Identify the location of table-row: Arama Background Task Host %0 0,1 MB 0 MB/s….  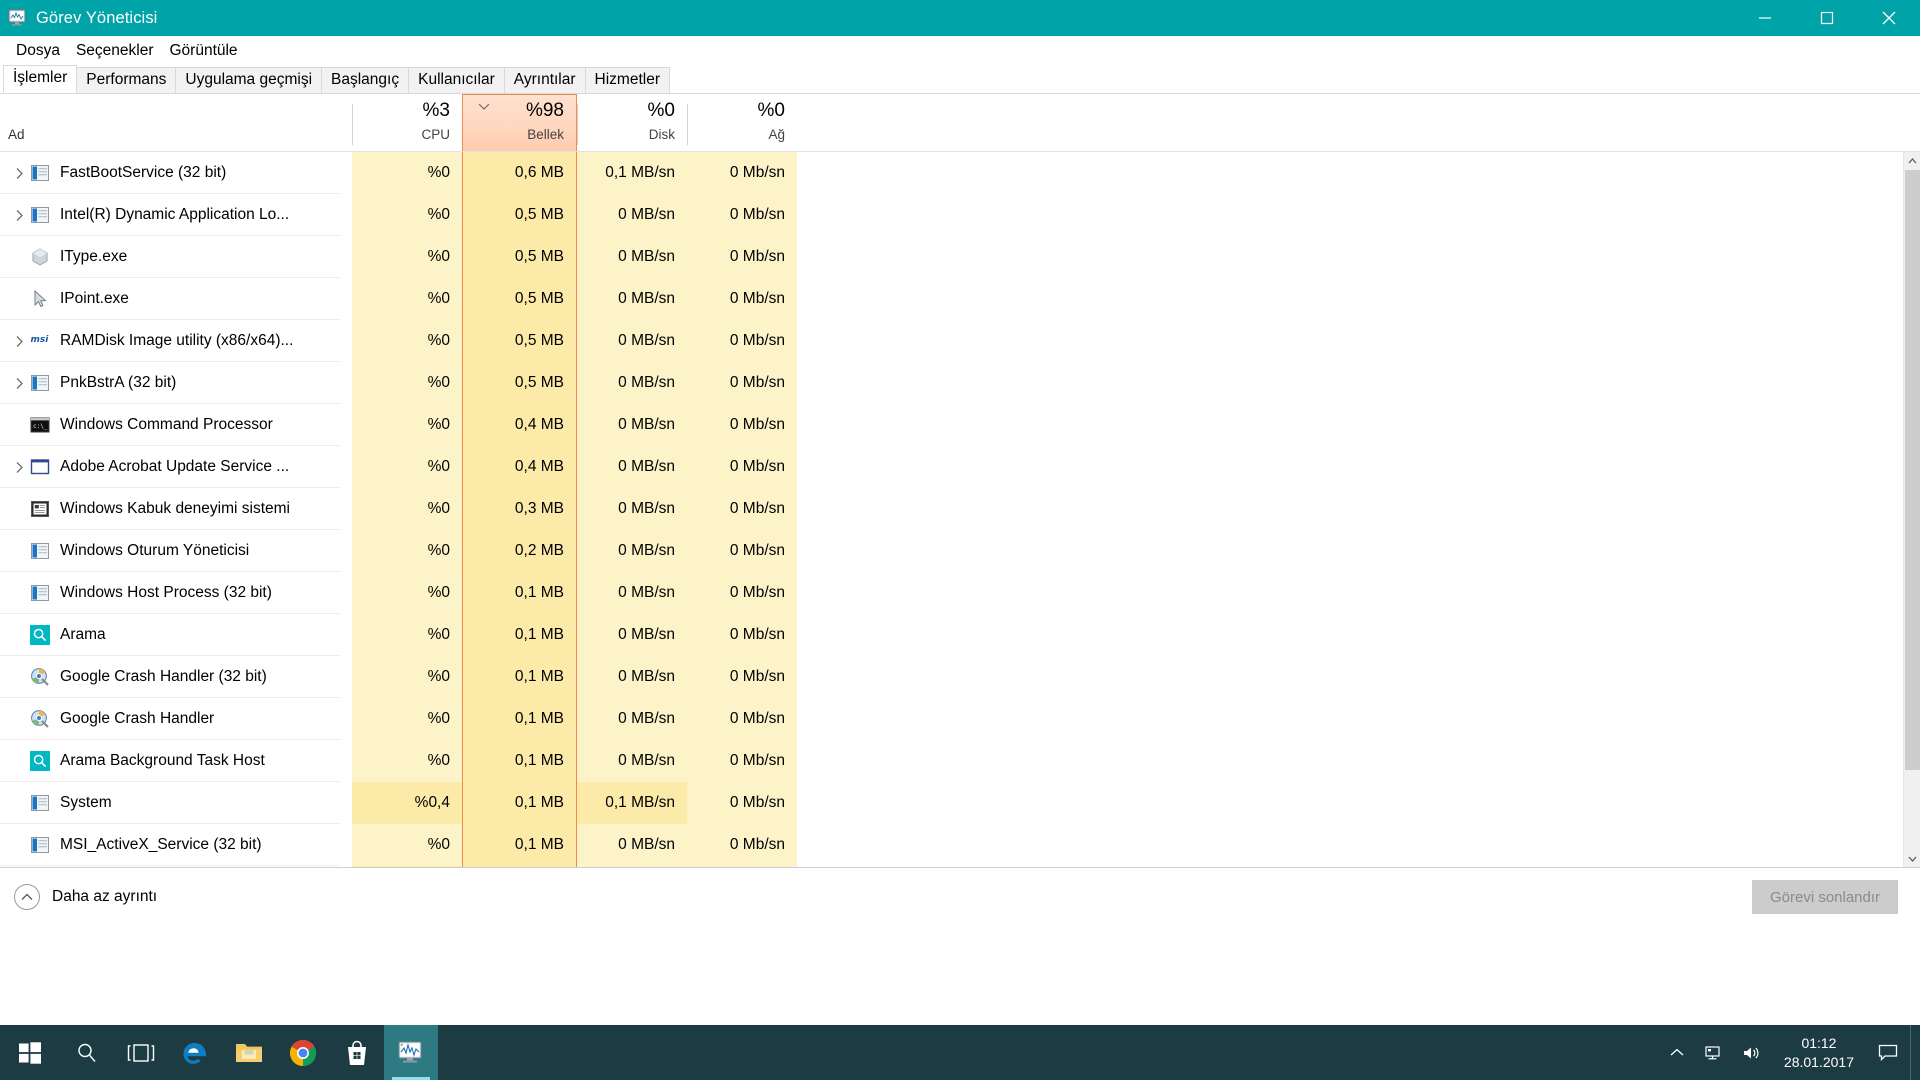
(960, 761).